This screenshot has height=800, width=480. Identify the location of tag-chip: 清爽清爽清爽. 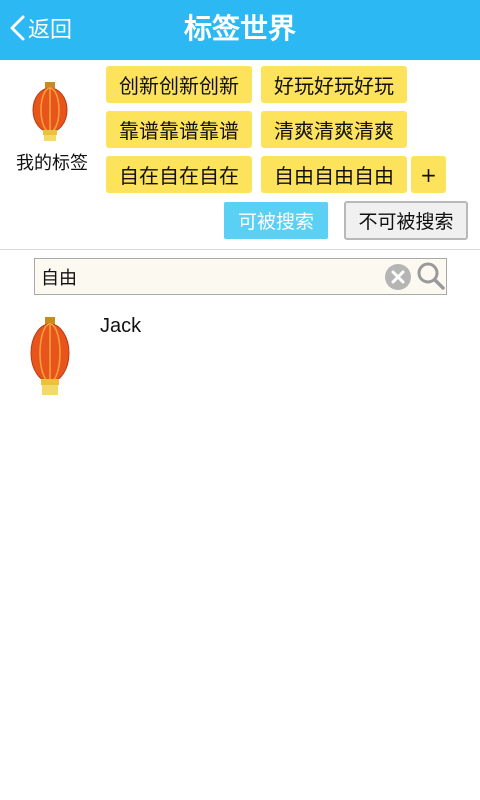
(334, 129).